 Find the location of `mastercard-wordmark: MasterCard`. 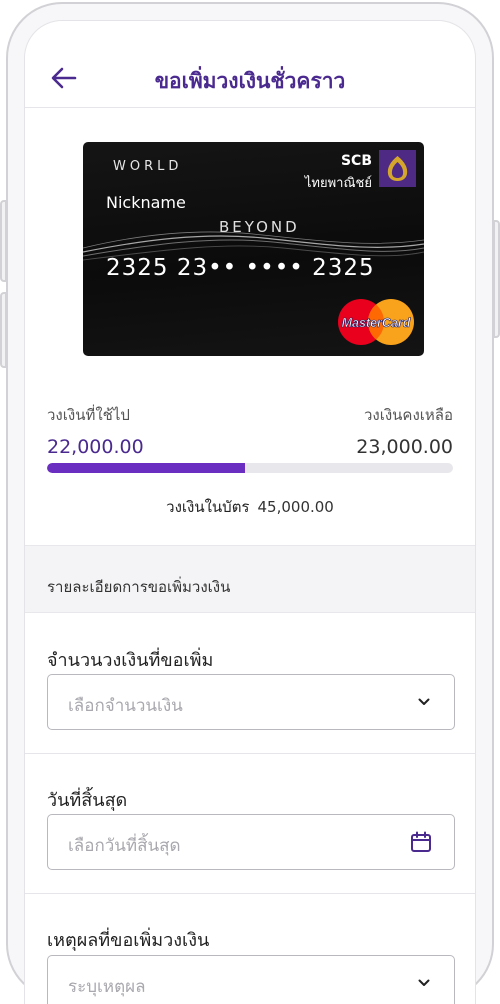

mastercard-wordmark: MasterCard is located at coordinates (376, 323).